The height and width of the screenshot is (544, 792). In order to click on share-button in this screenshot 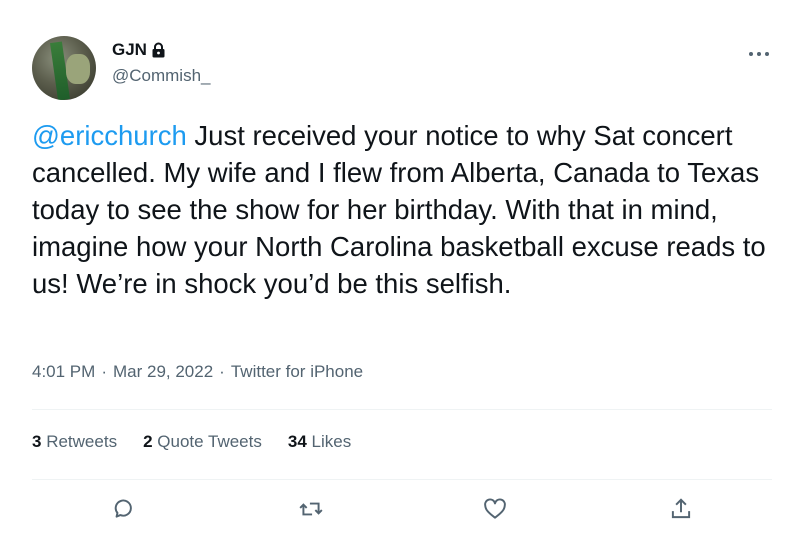, I will do `click(681, 509)`.